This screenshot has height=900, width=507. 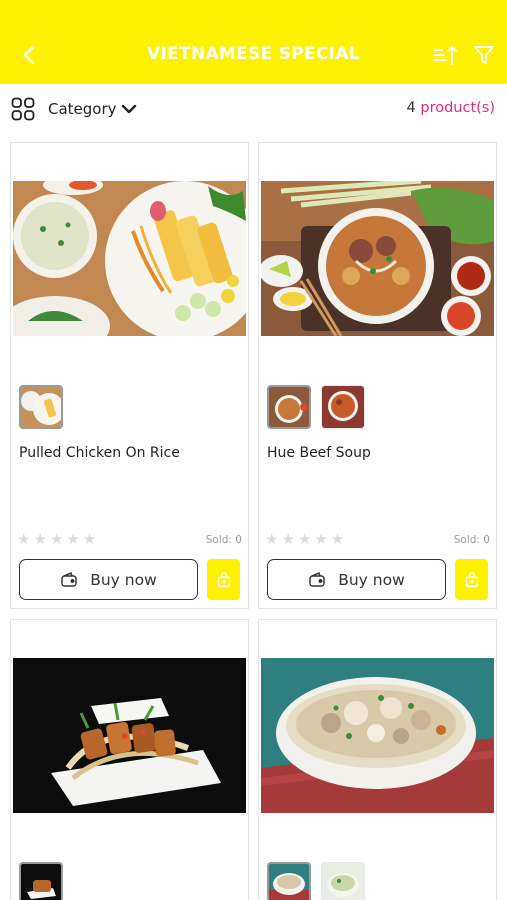 I want to click on category-toolbar: Category 4 product(s), so click(x=253, y=109).